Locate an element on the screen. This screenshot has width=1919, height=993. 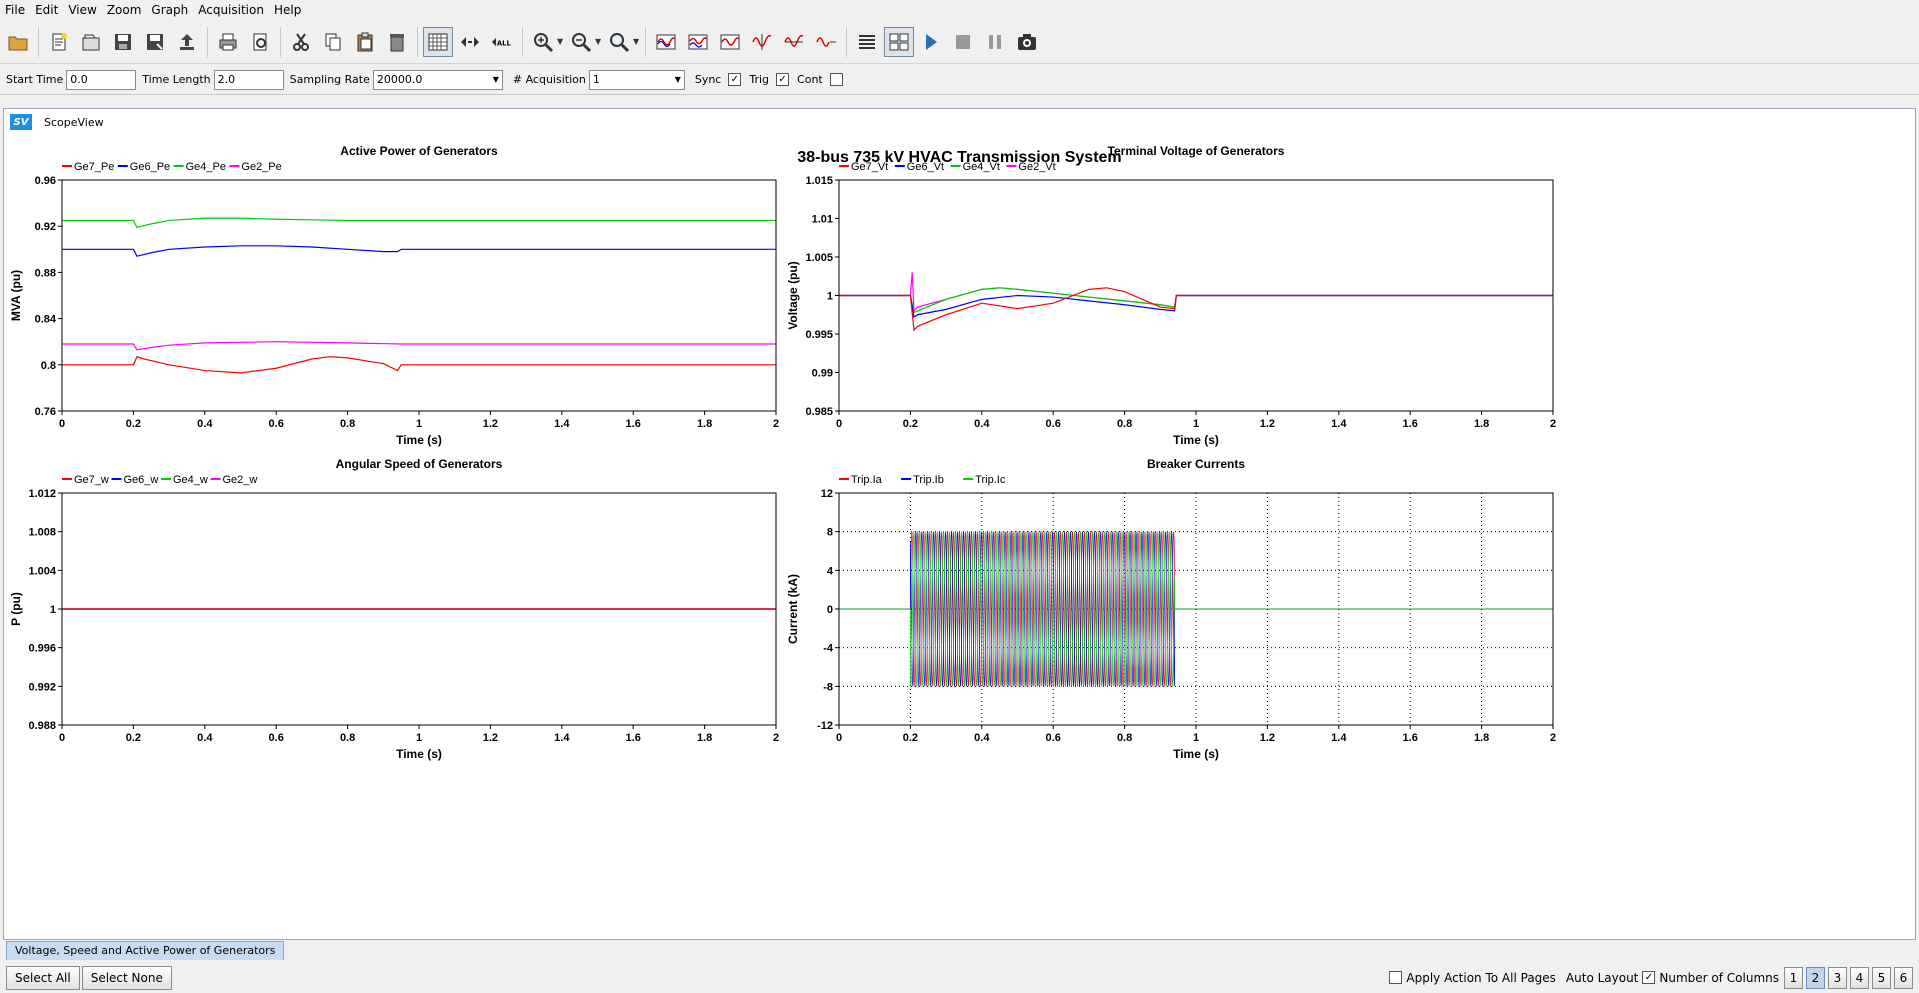
open-folder-icon is located at coordinates (18, 42).